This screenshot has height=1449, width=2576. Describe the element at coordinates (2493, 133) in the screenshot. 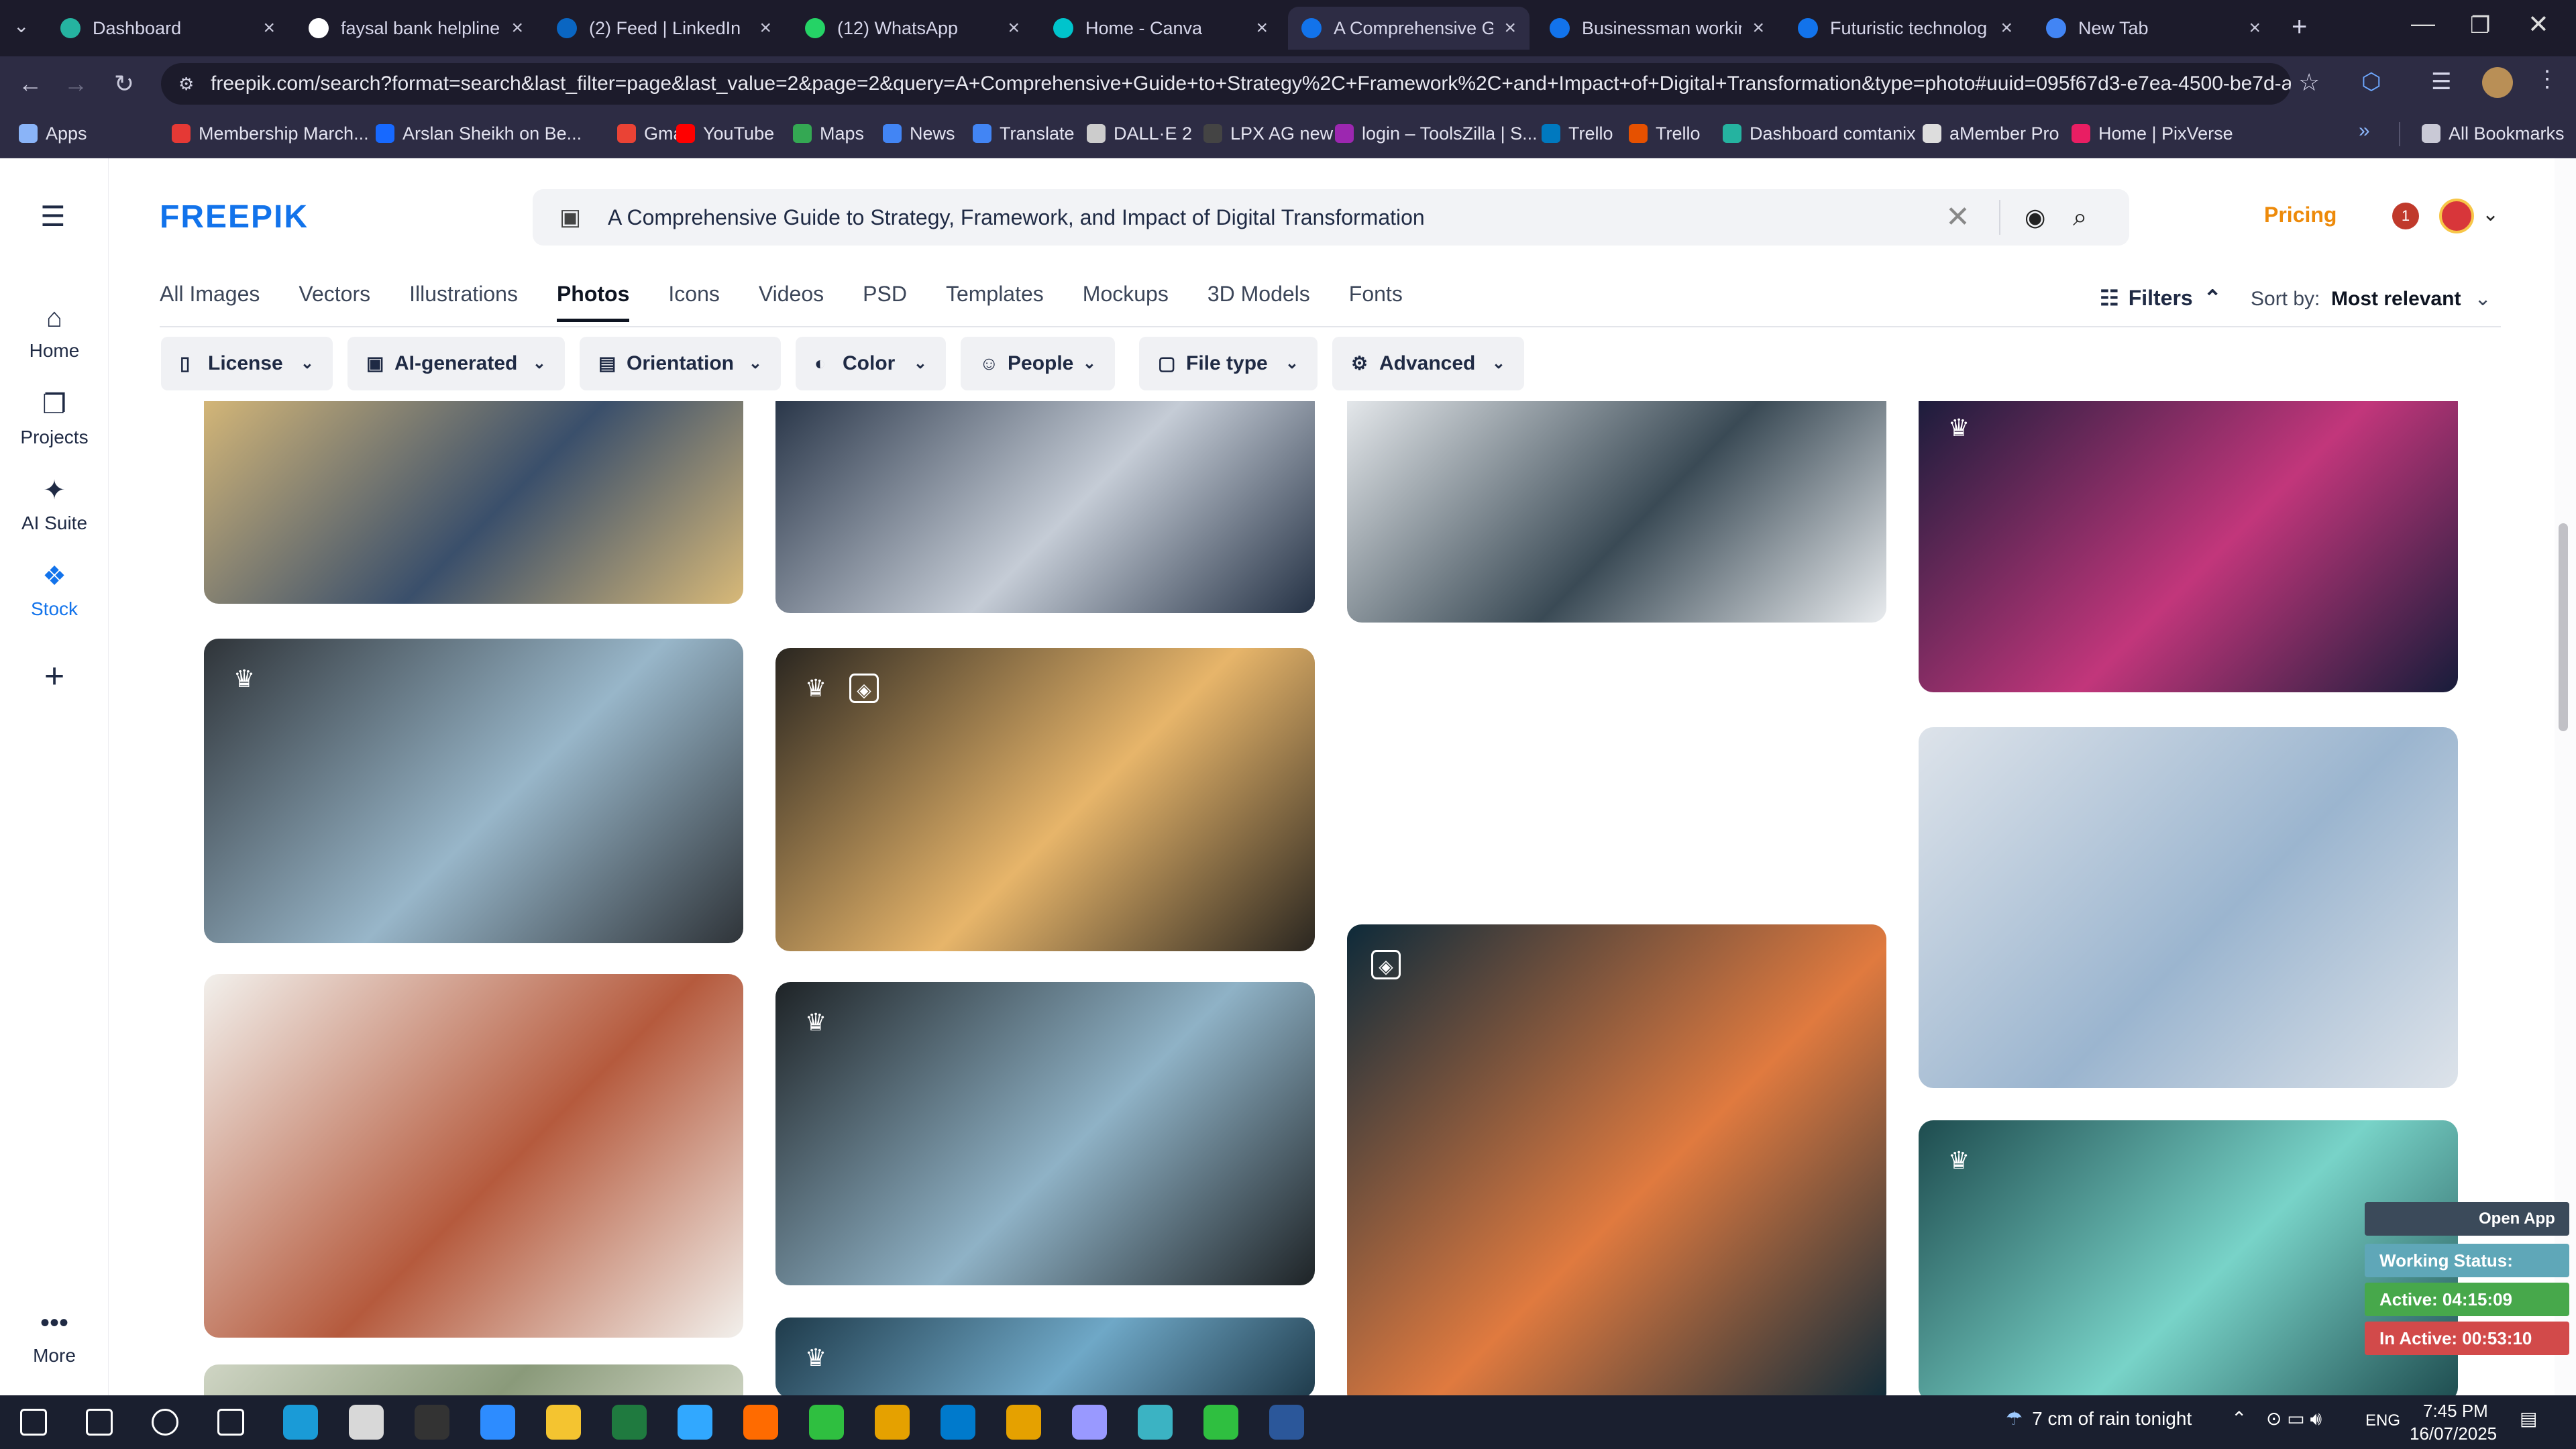

I see `all-bookmarks: All Bookmarks` at that location.